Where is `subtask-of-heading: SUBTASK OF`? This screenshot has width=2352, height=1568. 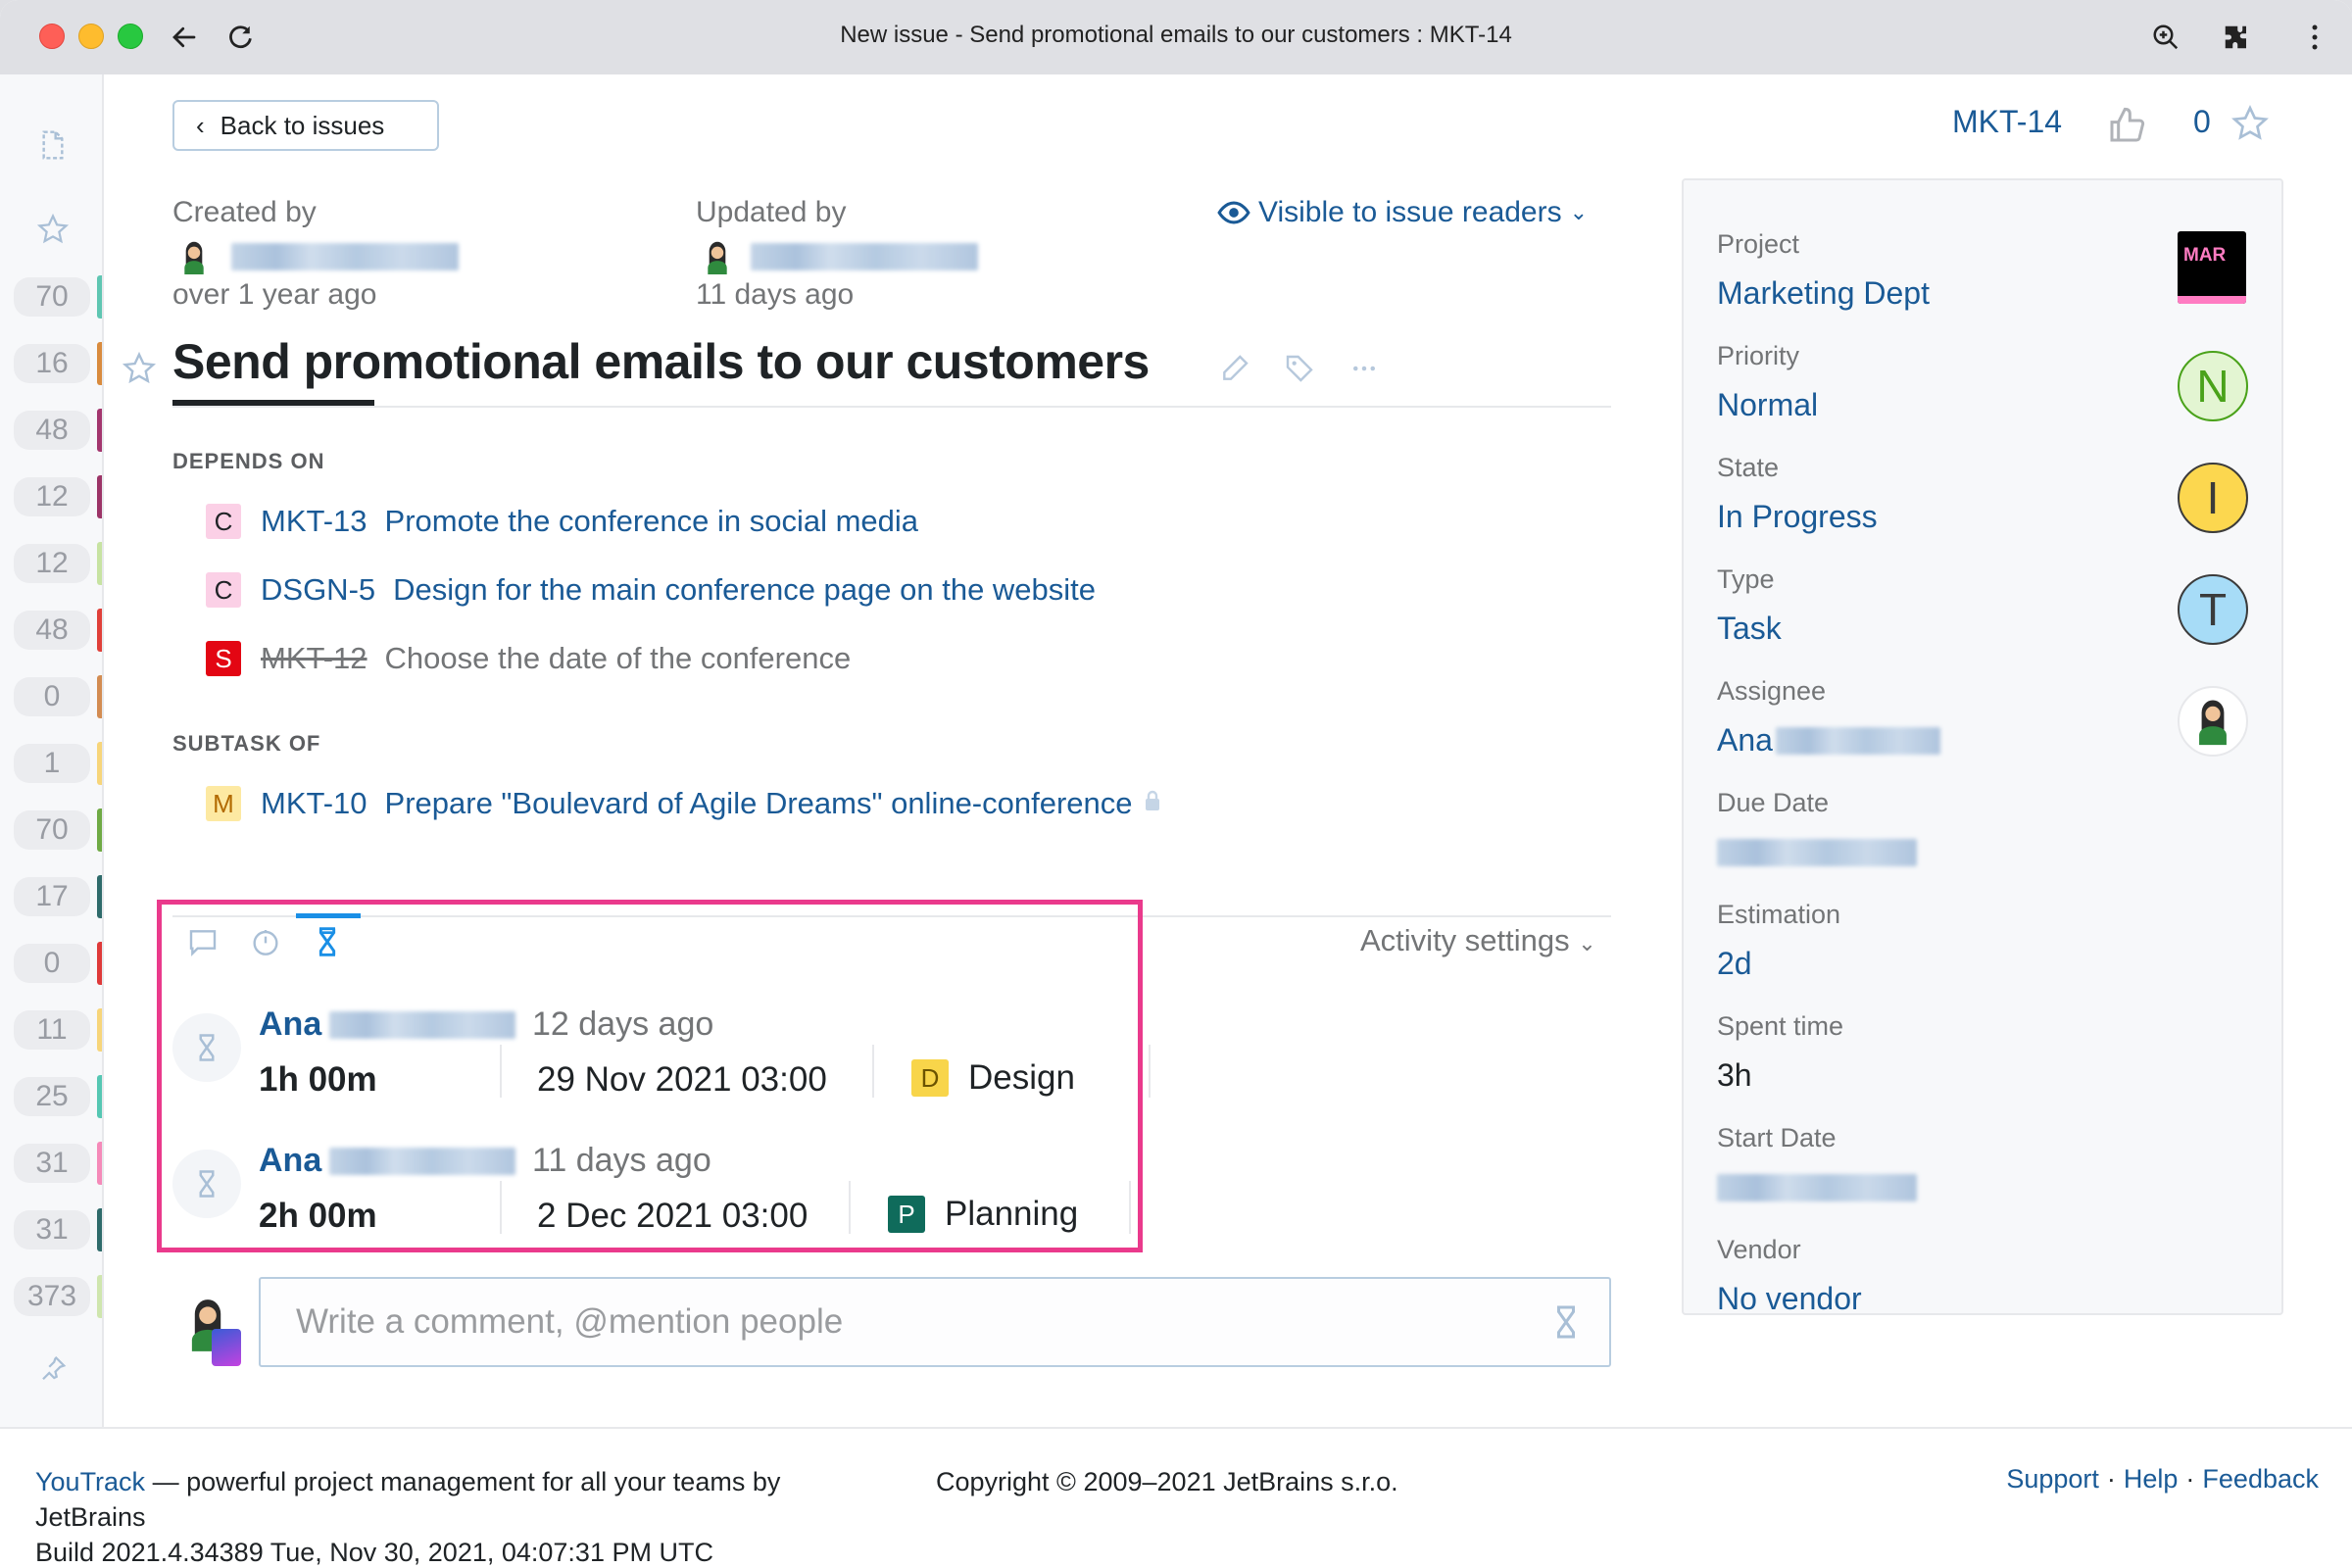
subtask-of-heading: SUBTASK OF is located at coordinates (246, 743).